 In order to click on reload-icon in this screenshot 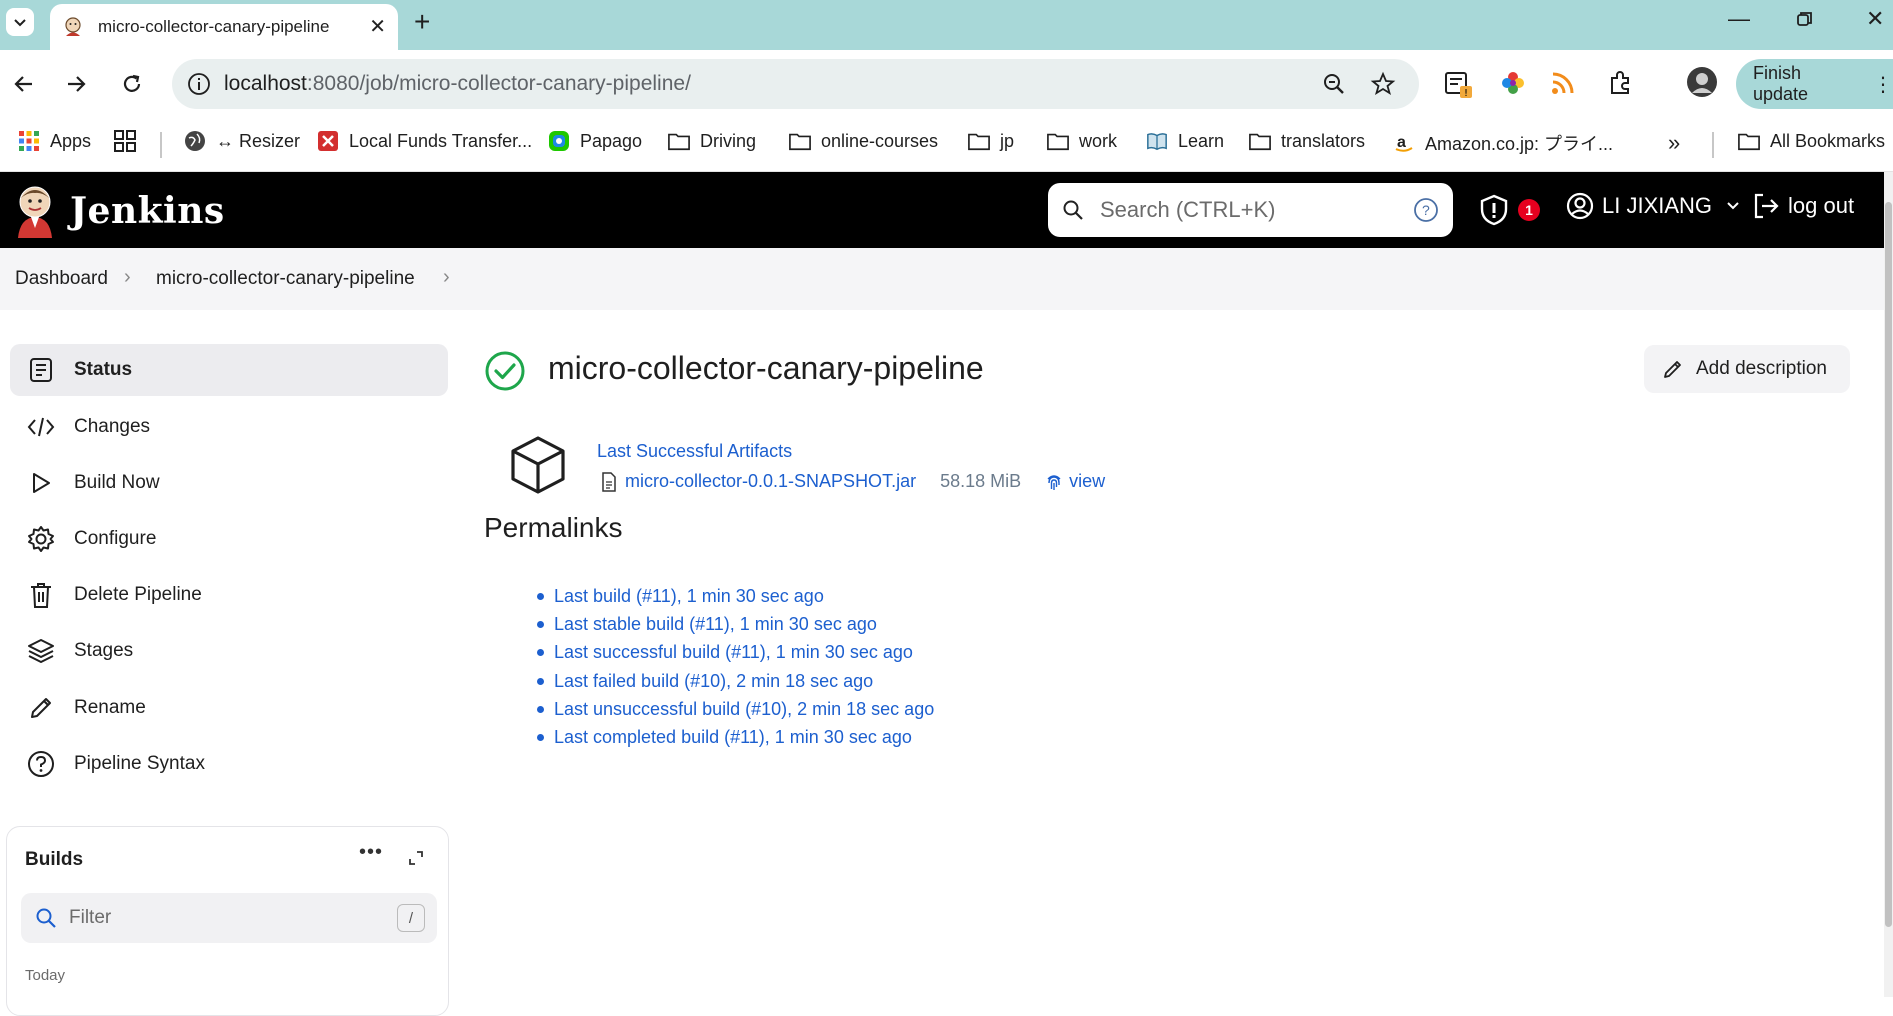, I will do `click(132, 83)`.